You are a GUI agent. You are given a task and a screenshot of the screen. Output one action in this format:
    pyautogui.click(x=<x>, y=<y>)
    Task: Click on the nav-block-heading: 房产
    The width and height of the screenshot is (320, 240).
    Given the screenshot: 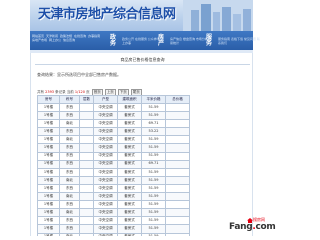 What is the action you would take?
    pyautogui.click(x=161, y=40)
    